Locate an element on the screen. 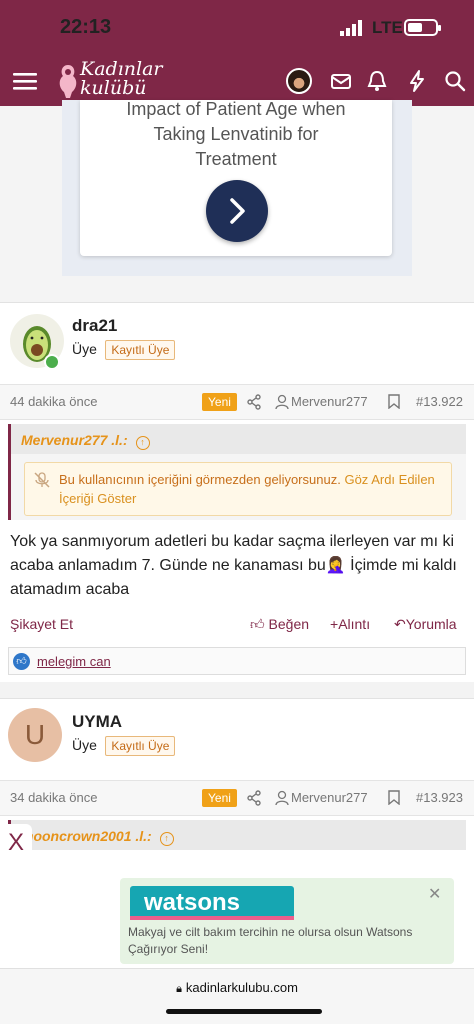  mail-icon is located at coordinates (341, 81).